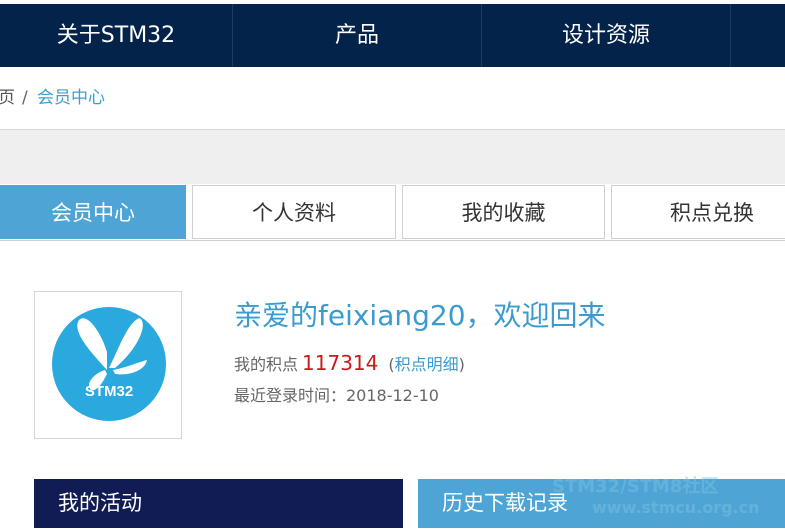 This screenshot has height=531, width=785. I want to click on header-strip, so click(392, 157).